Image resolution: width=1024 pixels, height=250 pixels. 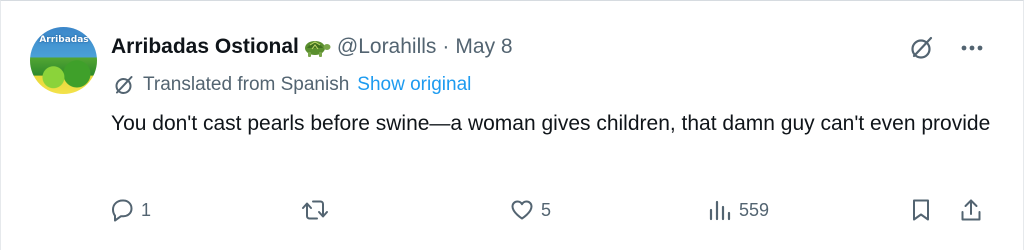 I want to click on repost-button, so click(x=318, y=210).